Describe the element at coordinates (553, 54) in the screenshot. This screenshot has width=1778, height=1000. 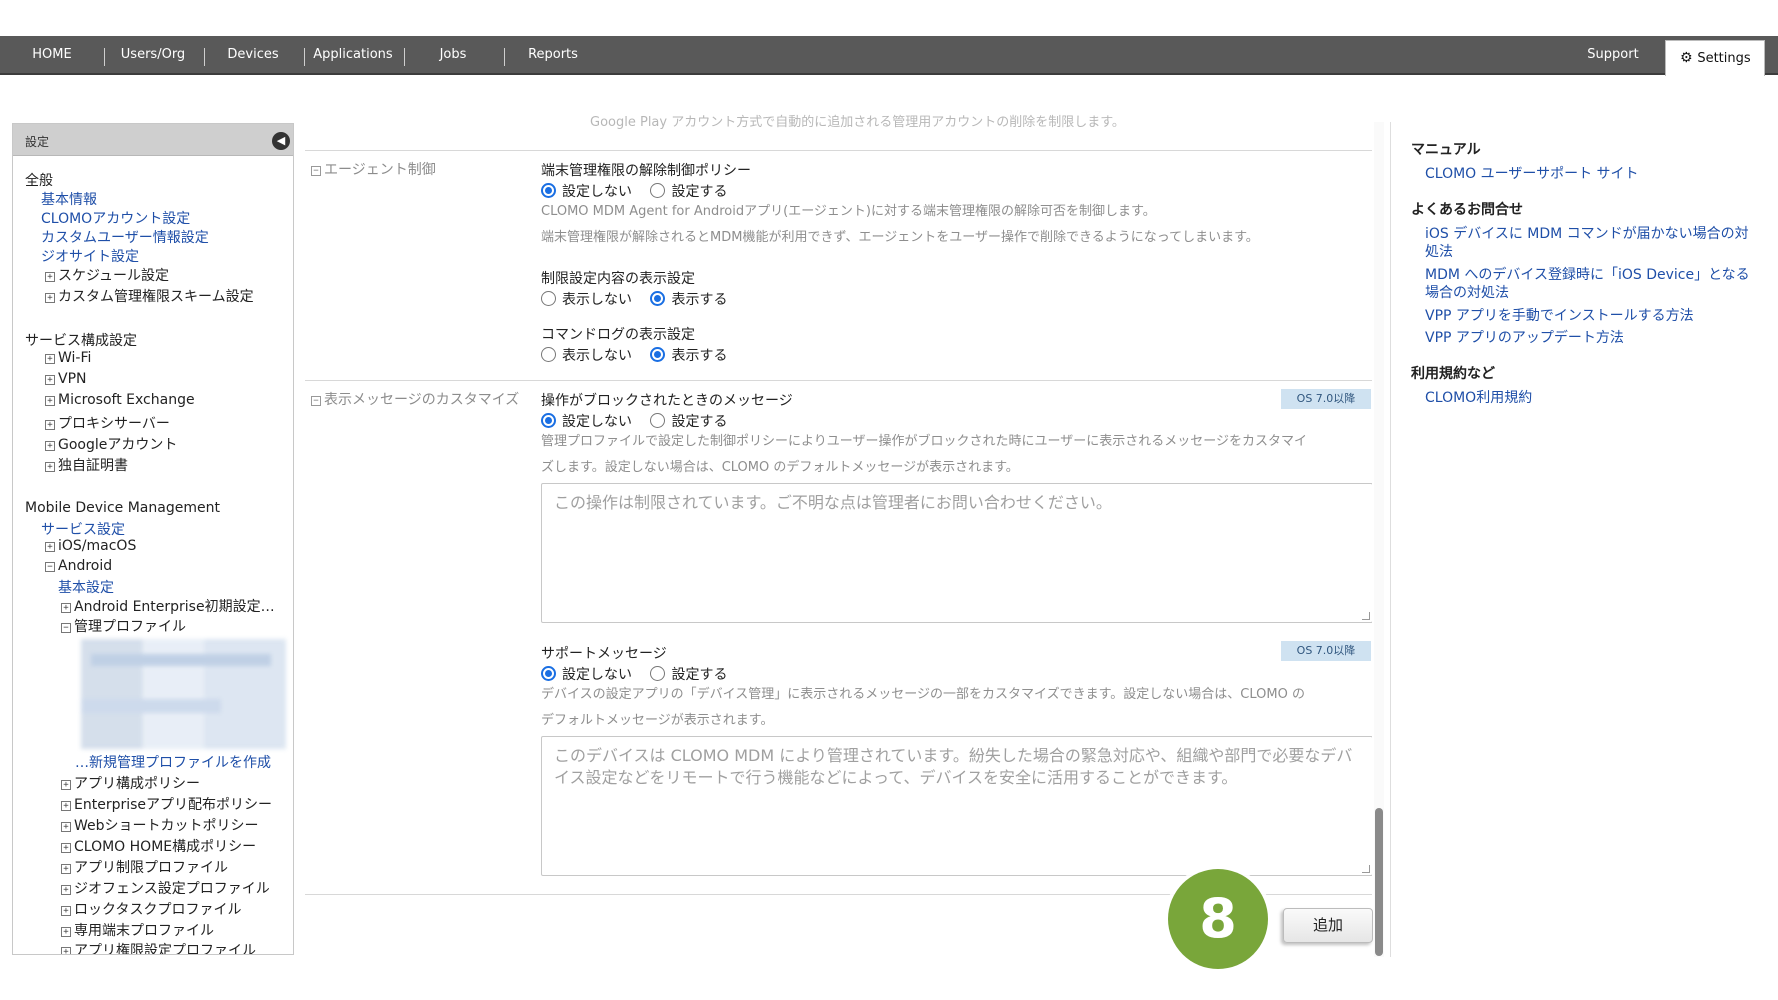
I see `nav-reports: Reports` at that location.